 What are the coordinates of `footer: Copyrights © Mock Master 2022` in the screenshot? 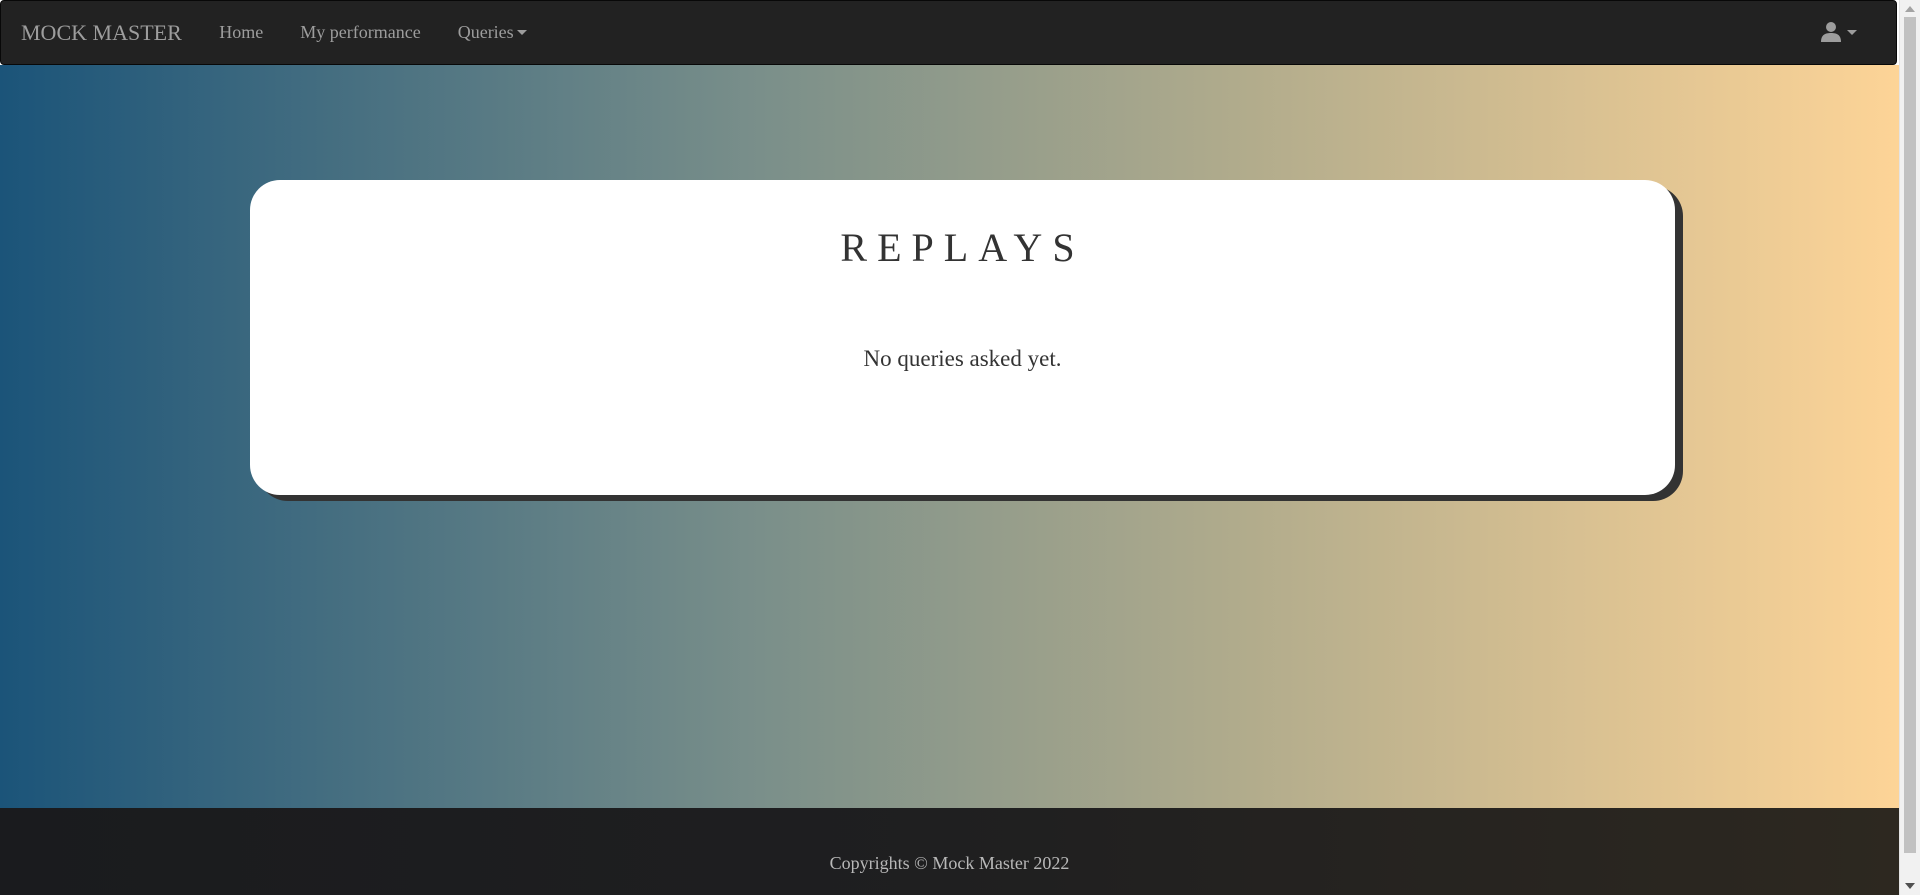 It's located at (949, 851).